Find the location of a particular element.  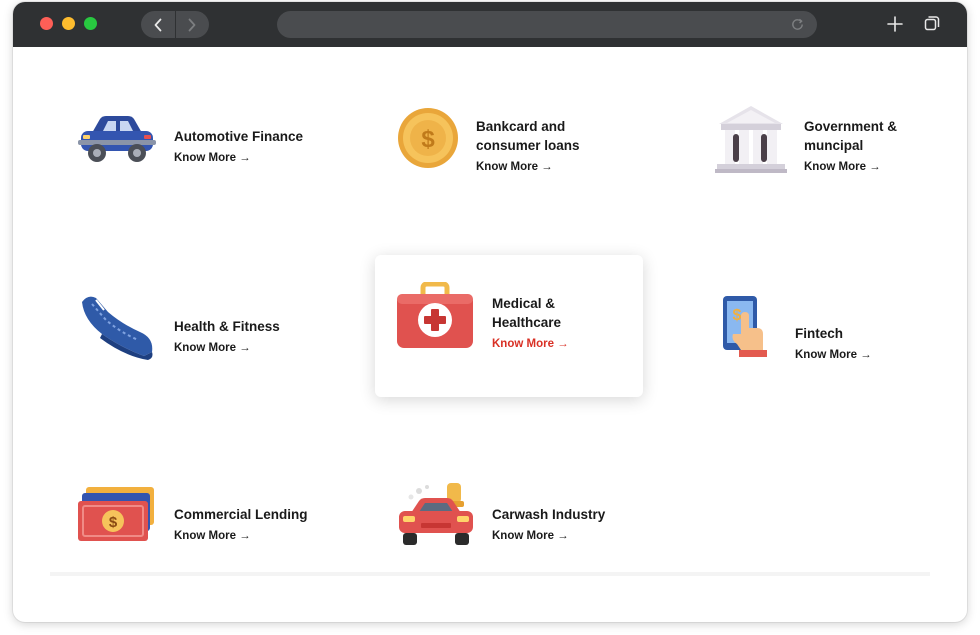

industry-government-municipal: Government & muncipal Know More → is located at coordinates (835, 142).